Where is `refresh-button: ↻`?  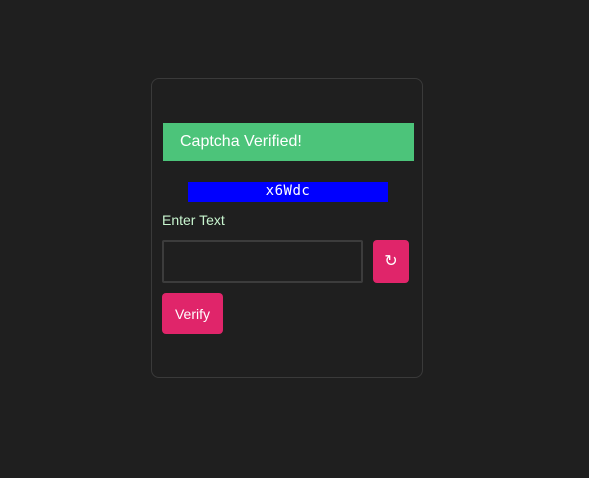
refresh-button: ↻ is located at coordinates (391, 261).